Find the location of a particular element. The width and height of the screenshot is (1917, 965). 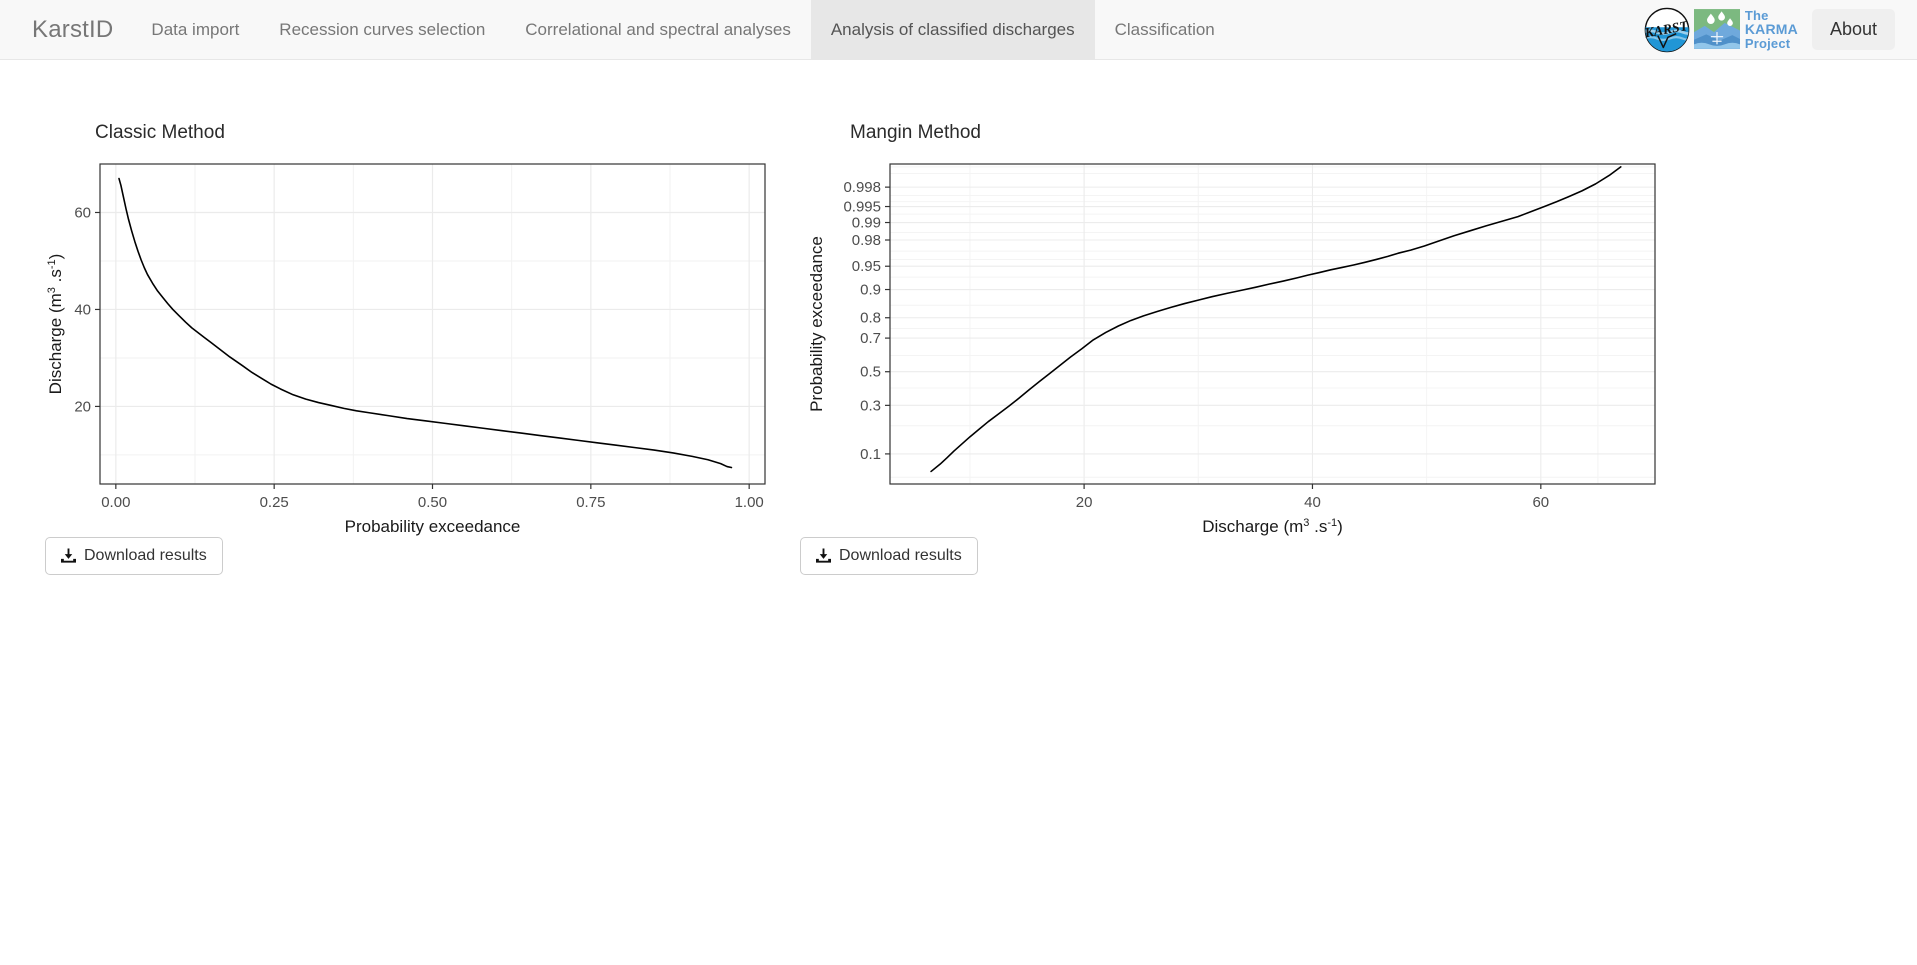

download-results-label-mangin: Download results is located at coordinates (900, 555).